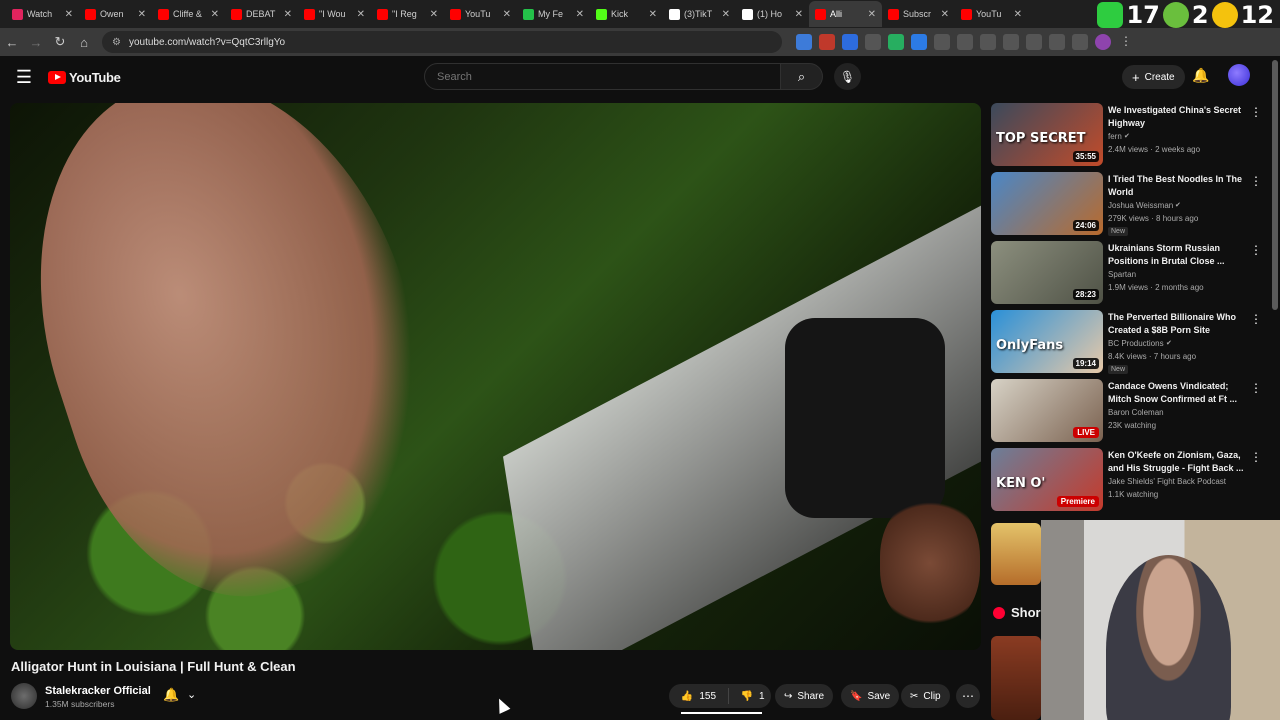  Describe the element at coordinates (1047, 341) in the screenshot. I see `recommendation-thumbnail: OnlyFans 19:14` at that location.